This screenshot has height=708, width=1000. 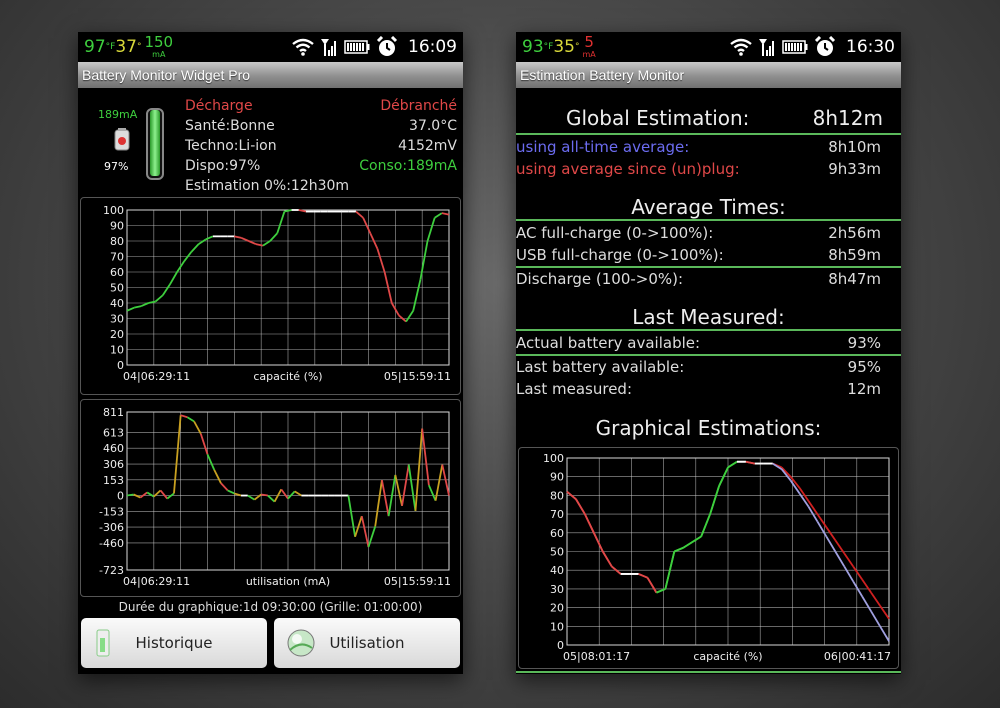 What do you see at coordinates (113, 464) in the screenshot?
I see `y-tick-label: 306` at bounding box center [113, 464].